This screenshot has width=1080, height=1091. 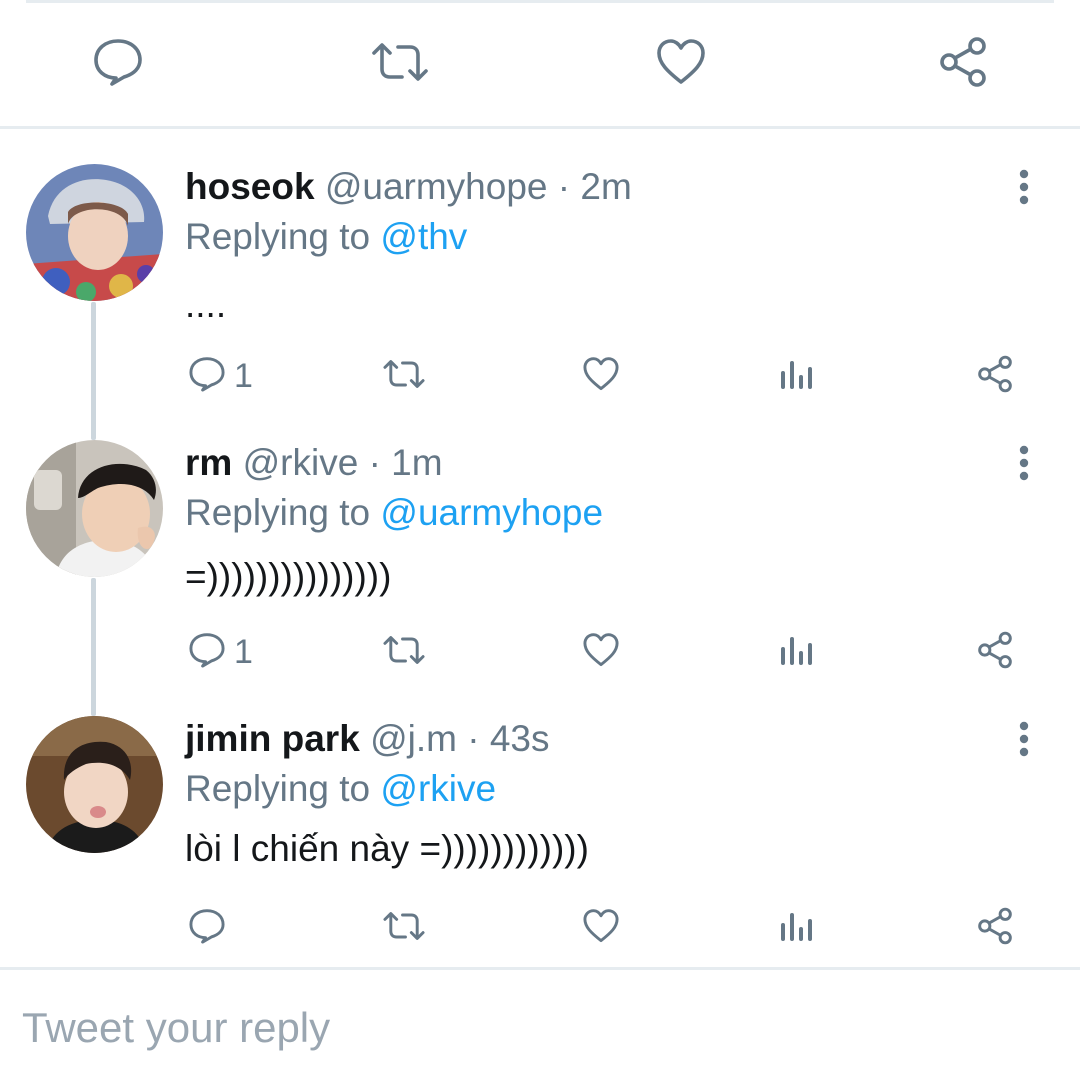 I want to click on tweet-header: hoseok @uarmyhope · 2m, so click(x=408, y=187).